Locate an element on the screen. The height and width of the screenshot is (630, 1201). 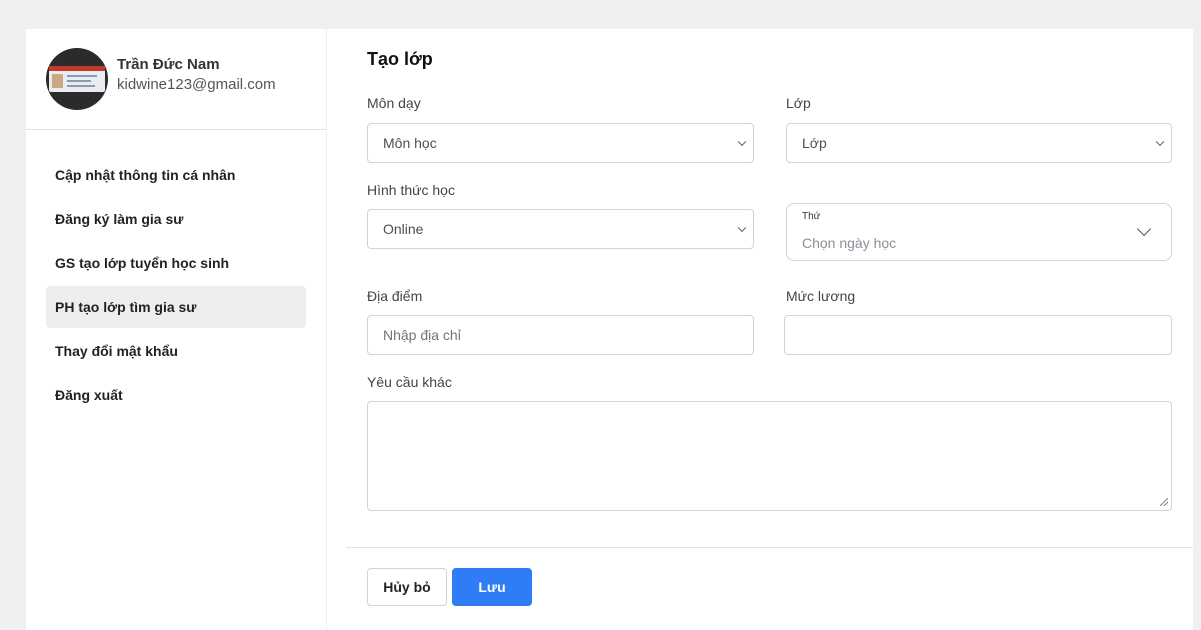
grade-select-value: Lớp is located at coordinates (814, 143).